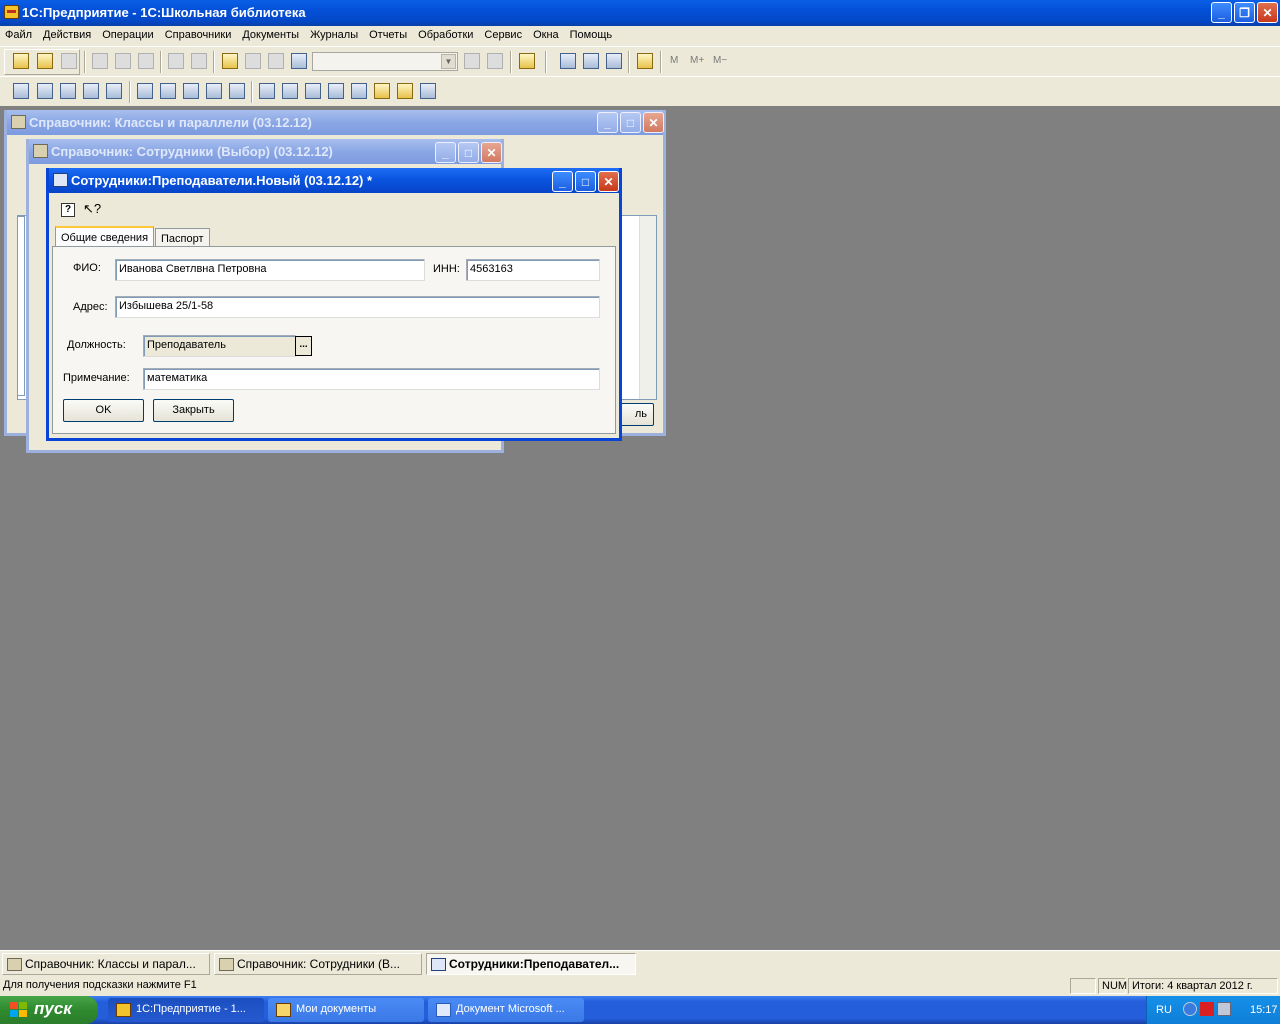 This screenshot has height=1024, width=1280. Describe the element at coordinates (405, 91) in the screenshot. I see `notebook-icon` at that location.